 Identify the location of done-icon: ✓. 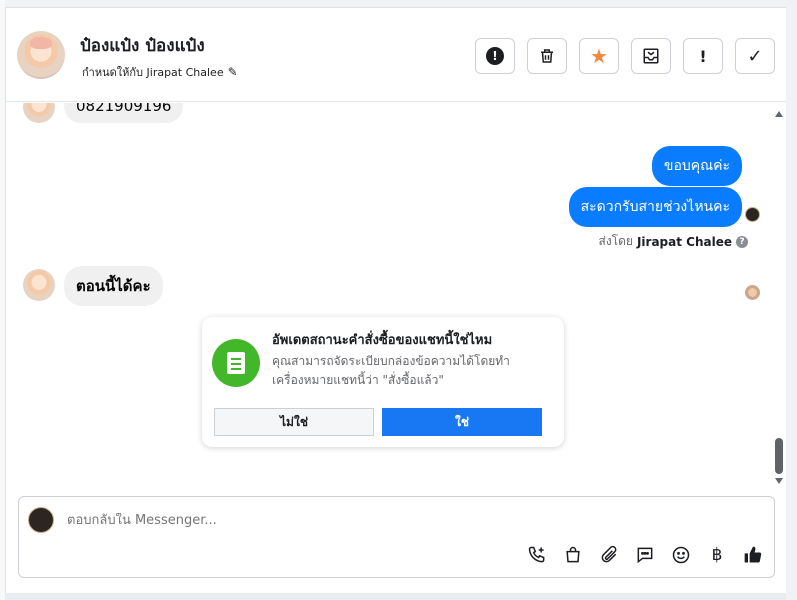
(755, 56).